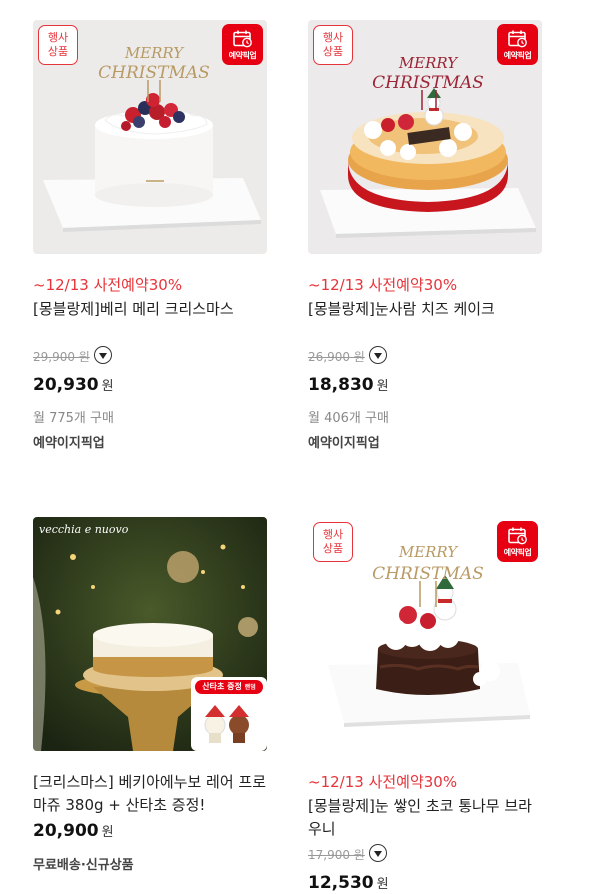  Describe the element at coordinates (151, 309) in the screenshot. I see `product-name: [몽블랑제]베리 메리 크리스마스` at that location.